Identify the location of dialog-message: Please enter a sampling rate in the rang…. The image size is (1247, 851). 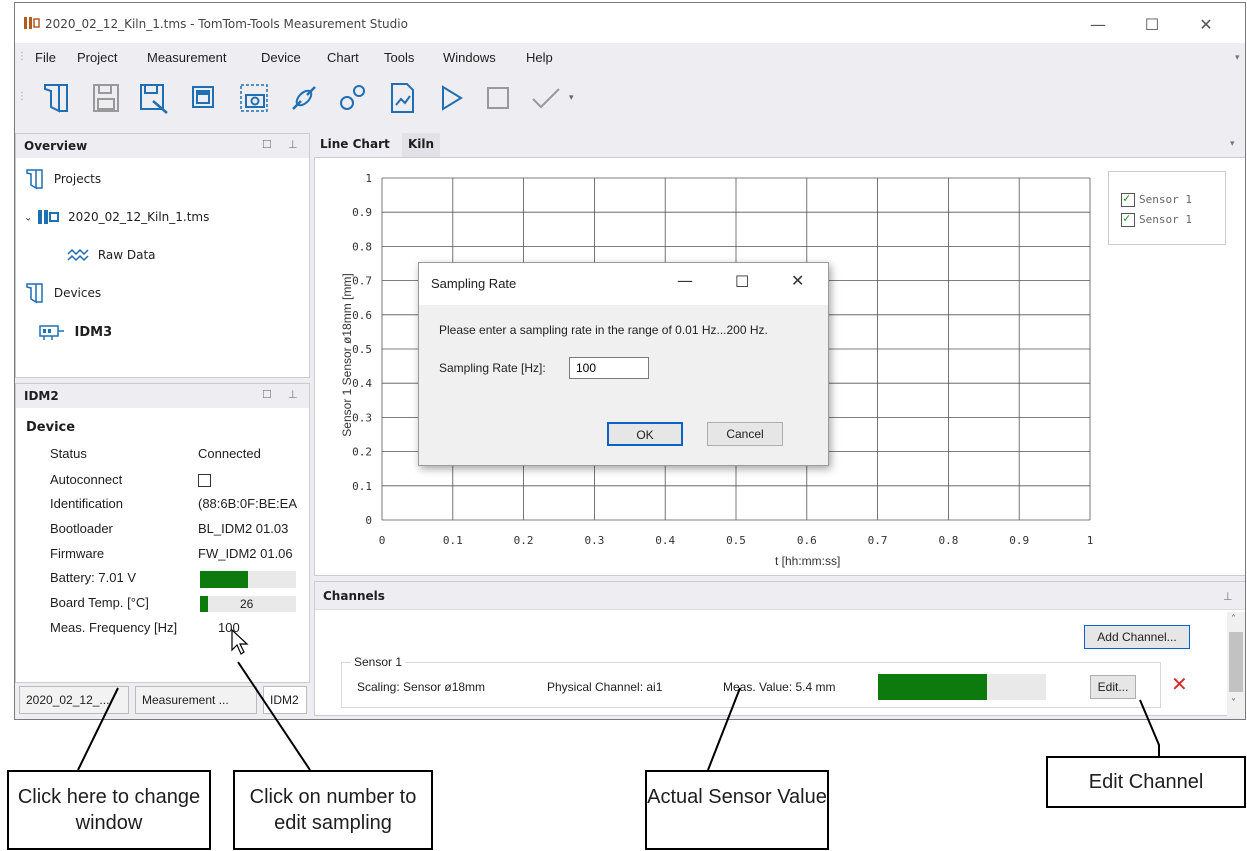
(603, 330).